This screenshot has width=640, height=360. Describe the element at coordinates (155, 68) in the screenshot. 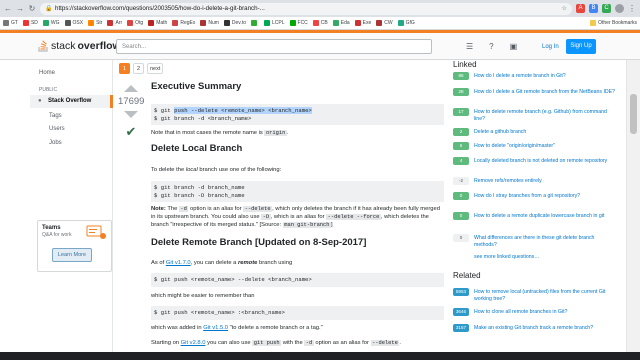

I see `page-next: next` at that location.